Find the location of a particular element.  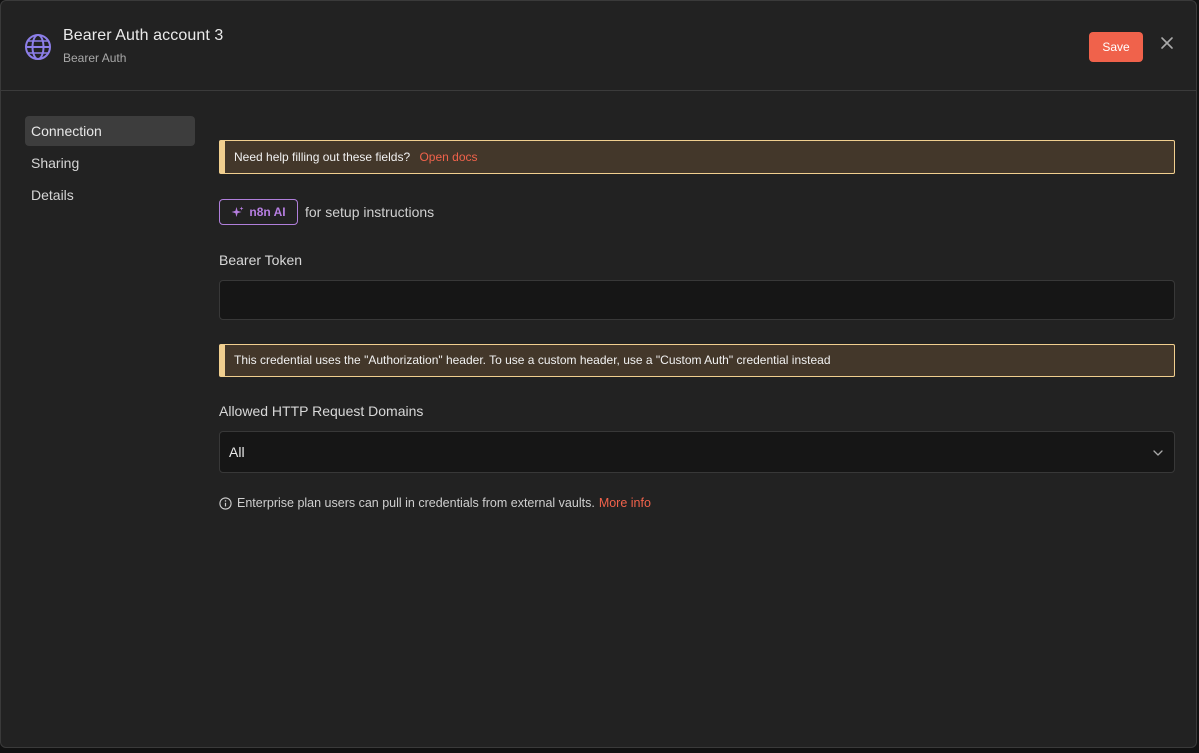

ai-assistant-button: n8n AI is located at coordinates (258, 212).